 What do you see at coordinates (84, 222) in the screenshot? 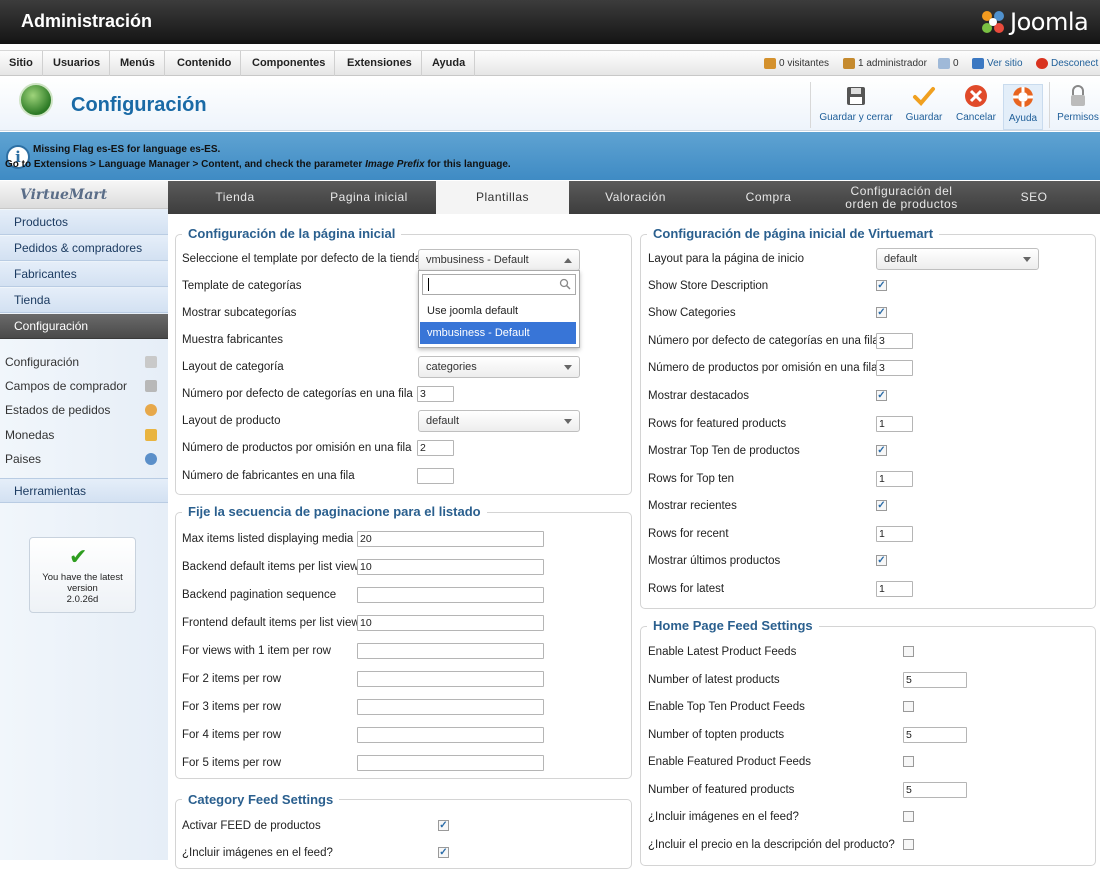
I see `sidebar-item-productos: Productos` at bounding box center [84, 222].